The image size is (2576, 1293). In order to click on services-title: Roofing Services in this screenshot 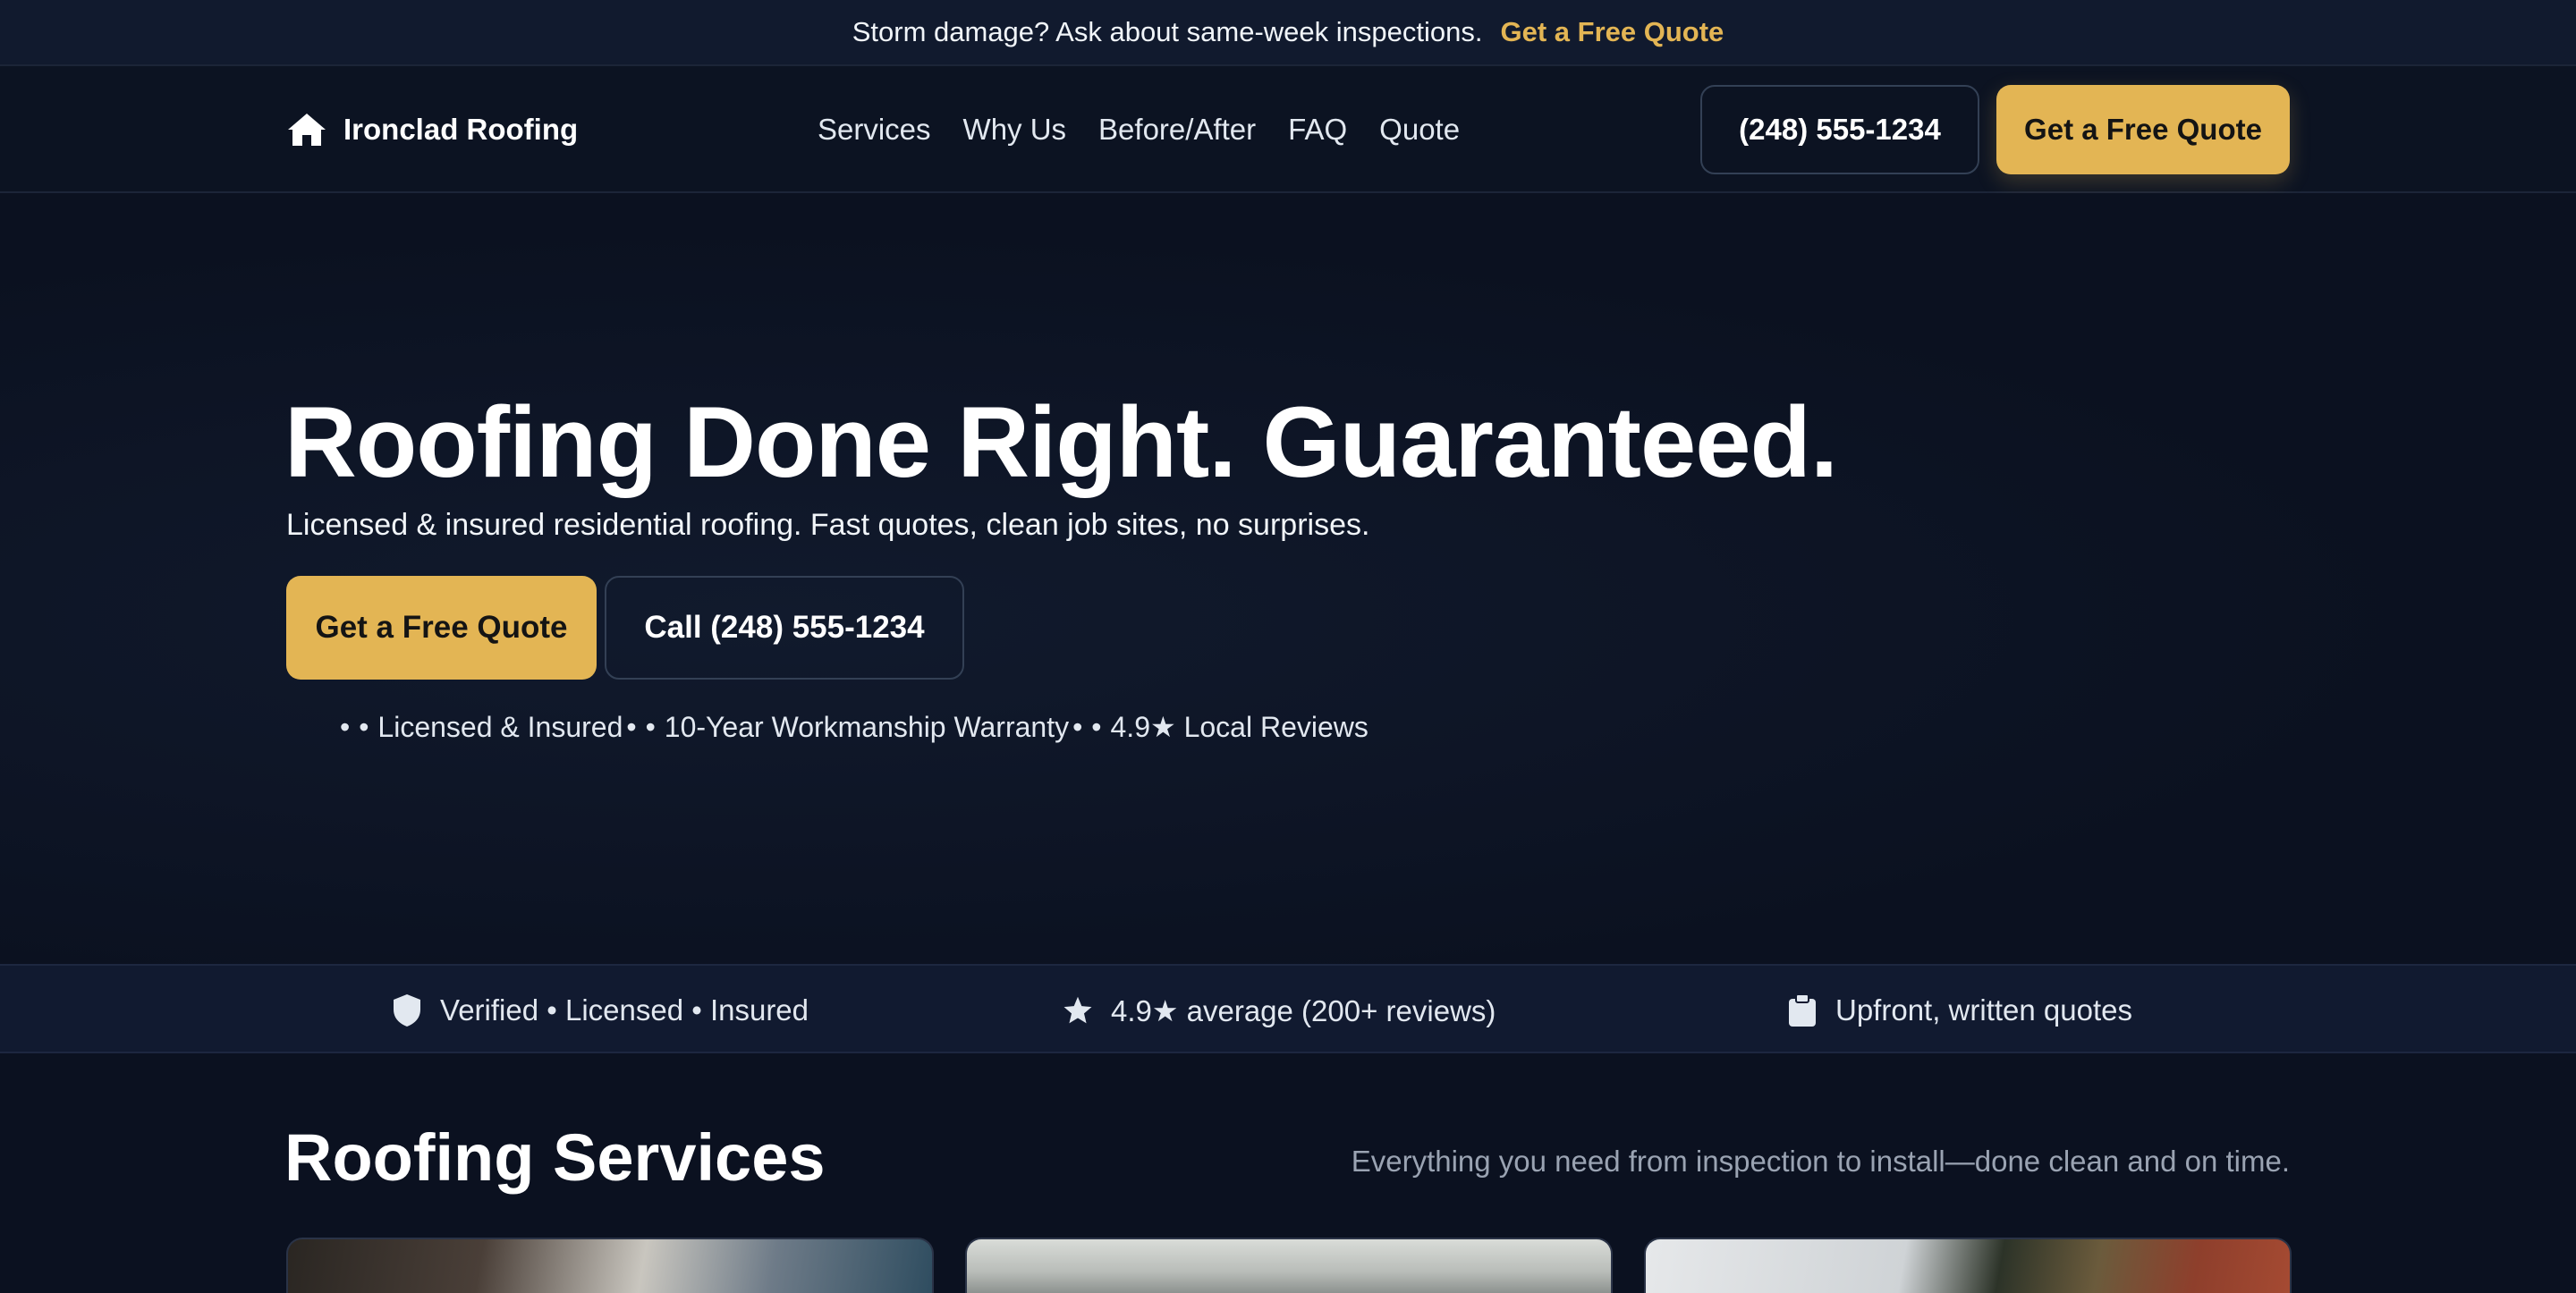, I will do `click(555, 1157)`.